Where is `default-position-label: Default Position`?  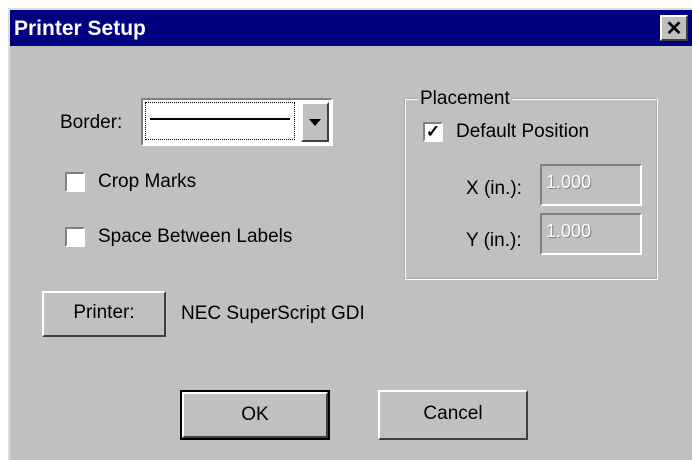
default-position-label: Default Position is located at coordinates (523, 131).